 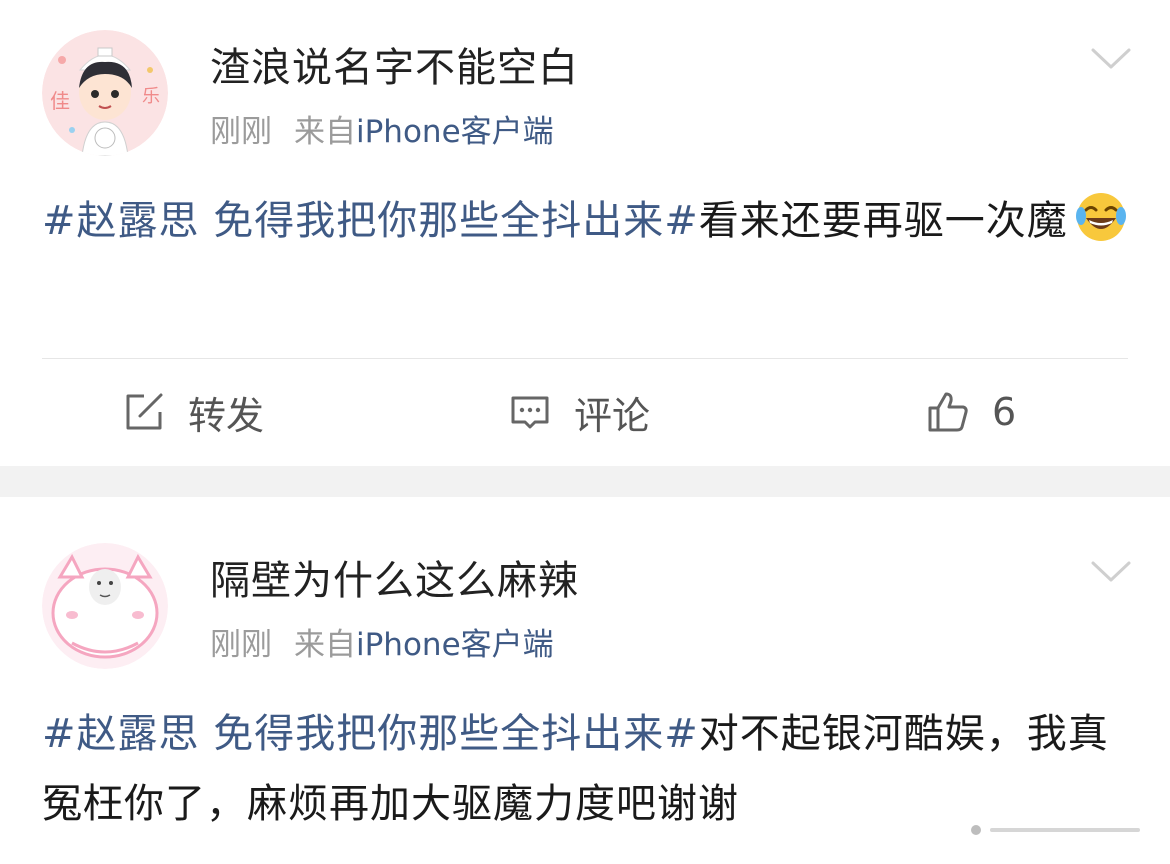 I want to click on comment-icon, so click(x=530, y=412).